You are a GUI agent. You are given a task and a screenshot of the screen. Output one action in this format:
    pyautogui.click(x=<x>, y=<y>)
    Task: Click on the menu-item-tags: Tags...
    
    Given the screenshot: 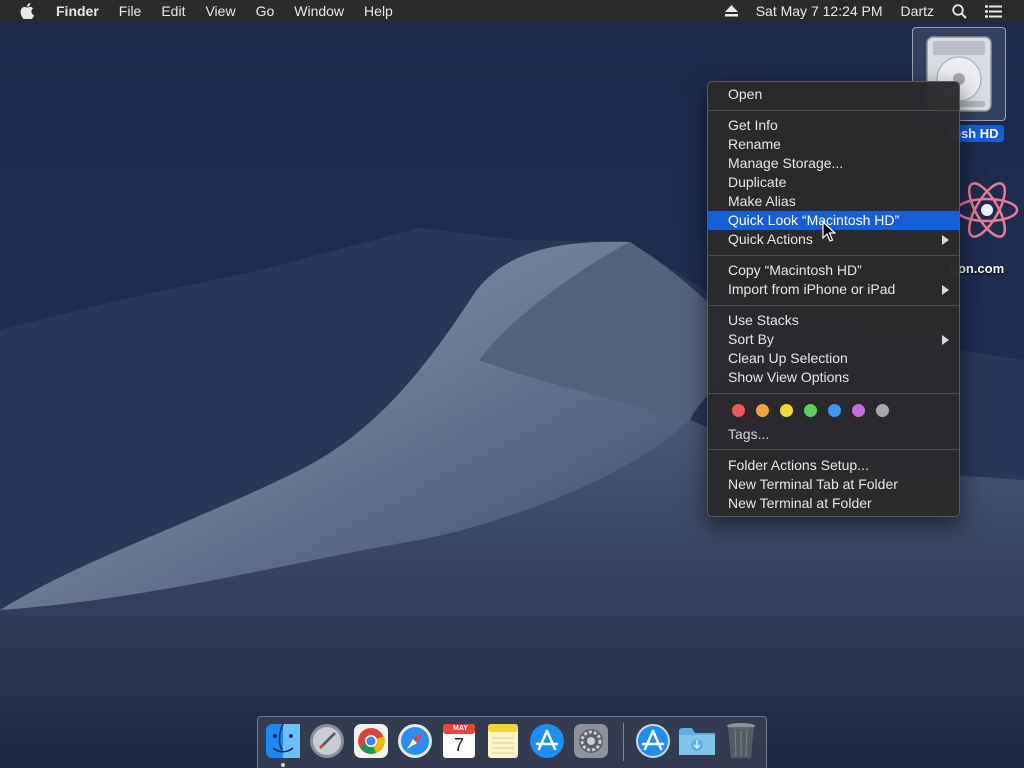 What is the action you would take?
    pyautogui.click(x=833, y=434)
    